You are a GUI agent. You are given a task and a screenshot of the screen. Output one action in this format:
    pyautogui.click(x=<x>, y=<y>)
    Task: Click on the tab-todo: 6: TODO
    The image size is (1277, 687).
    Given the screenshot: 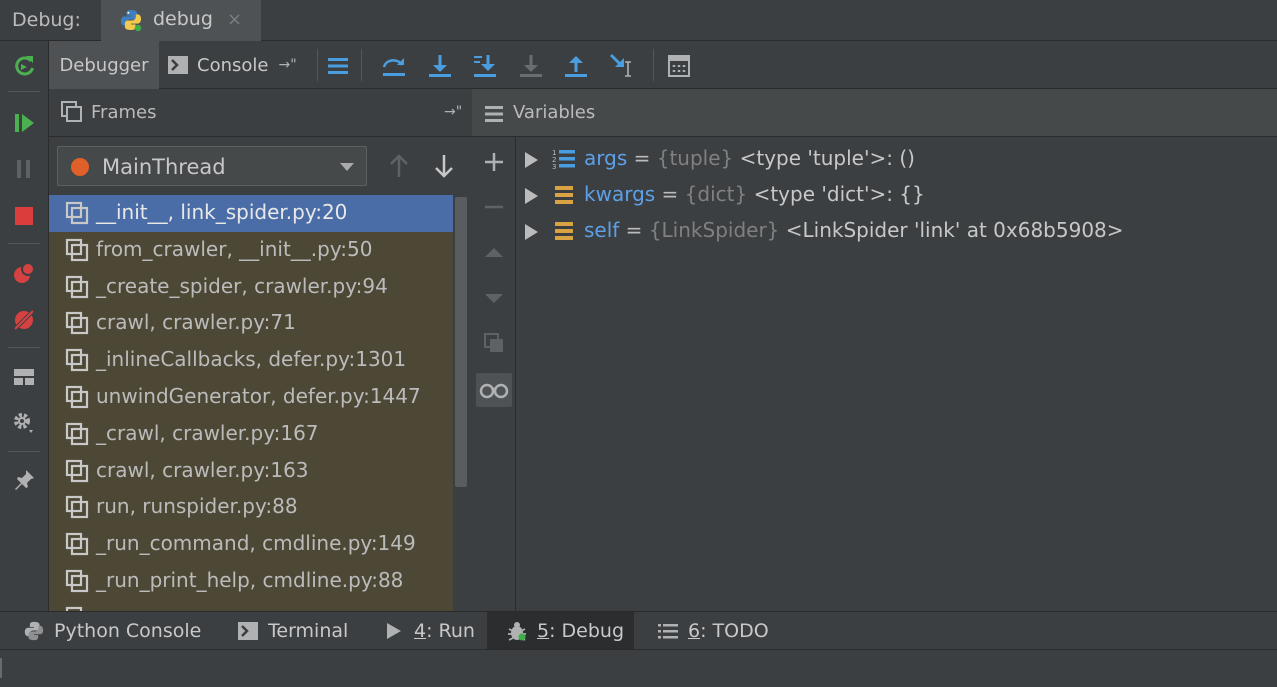 What is the action you would take?
    pyautogui.click(x=712, y=631)
    